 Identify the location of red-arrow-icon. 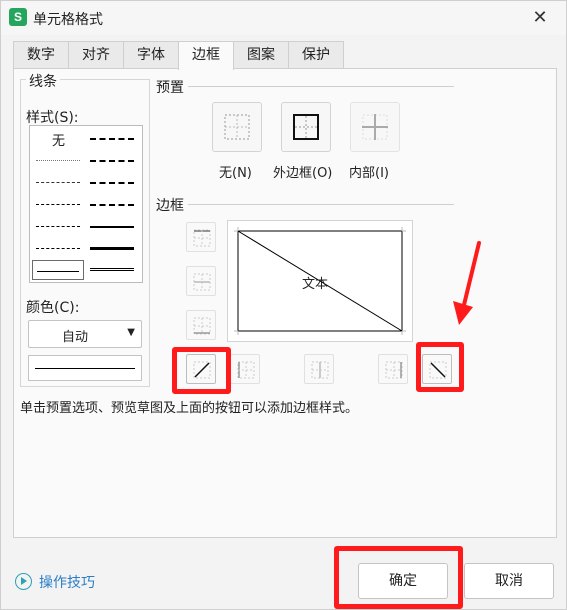
(467, 283).